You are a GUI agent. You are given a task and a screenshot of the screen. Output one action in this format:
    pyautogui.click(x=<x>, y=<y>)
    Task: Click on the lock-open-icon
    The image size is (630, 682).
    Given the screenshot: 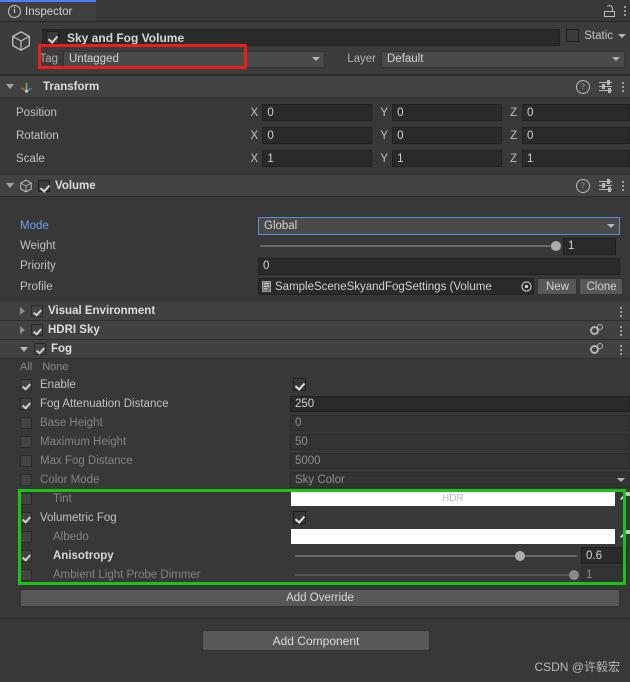 What is the action you would take?
    pyautogui.click(x=609, y=10)
    